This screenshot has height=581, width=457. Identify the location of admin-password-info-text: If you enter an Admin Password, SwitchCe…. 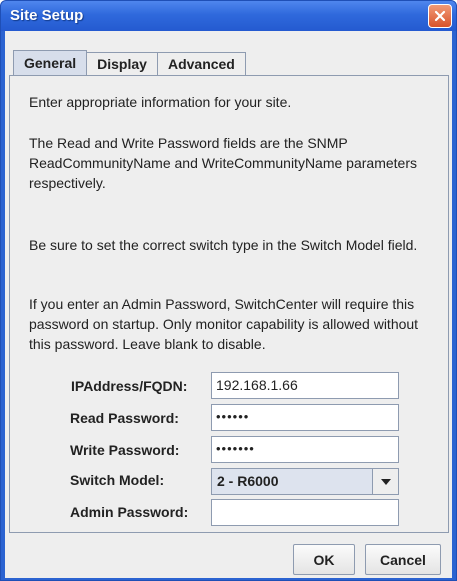
(224, 324).